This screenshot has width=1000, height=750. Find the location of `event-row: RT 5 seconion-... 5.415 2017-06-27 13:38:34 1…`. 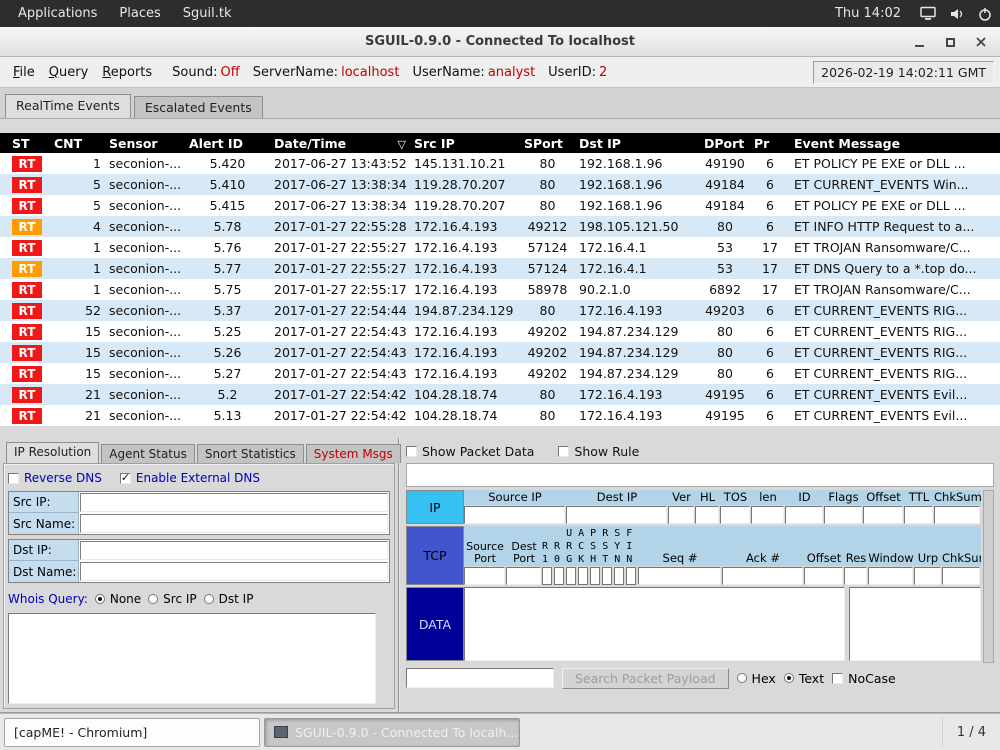

event-row: RT 5 seconion-... 5.415 2017-06-27 13:38:34 1… is located at coordinates (500, 205).